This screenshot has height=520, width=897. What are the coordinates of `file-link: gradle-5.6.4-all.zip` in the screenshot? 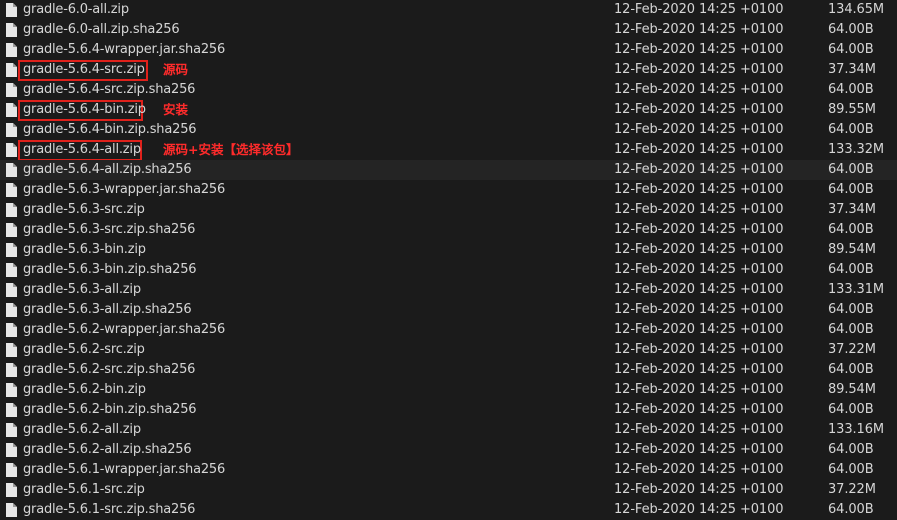 It's located at (82, 150).